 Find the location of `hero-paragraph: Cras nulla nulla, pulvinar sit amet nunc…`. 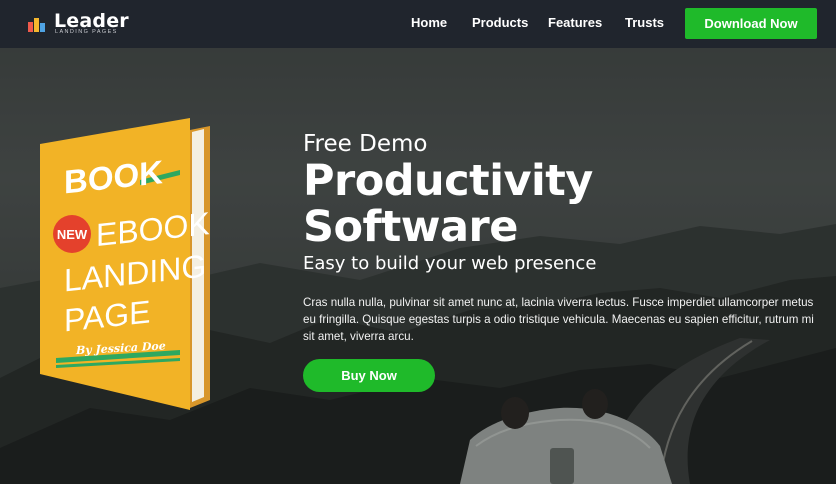

hero-paragraph: Cras nulla nulla, pulvinar sit amet nunc… is located at coordinates (558, 319).